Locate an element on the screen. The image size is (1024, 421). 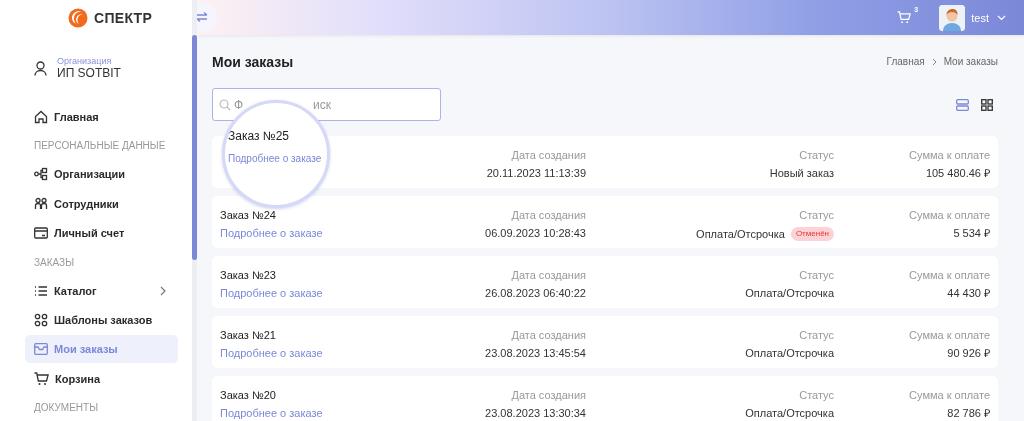
card-icon is located at coordinates (41, 233).